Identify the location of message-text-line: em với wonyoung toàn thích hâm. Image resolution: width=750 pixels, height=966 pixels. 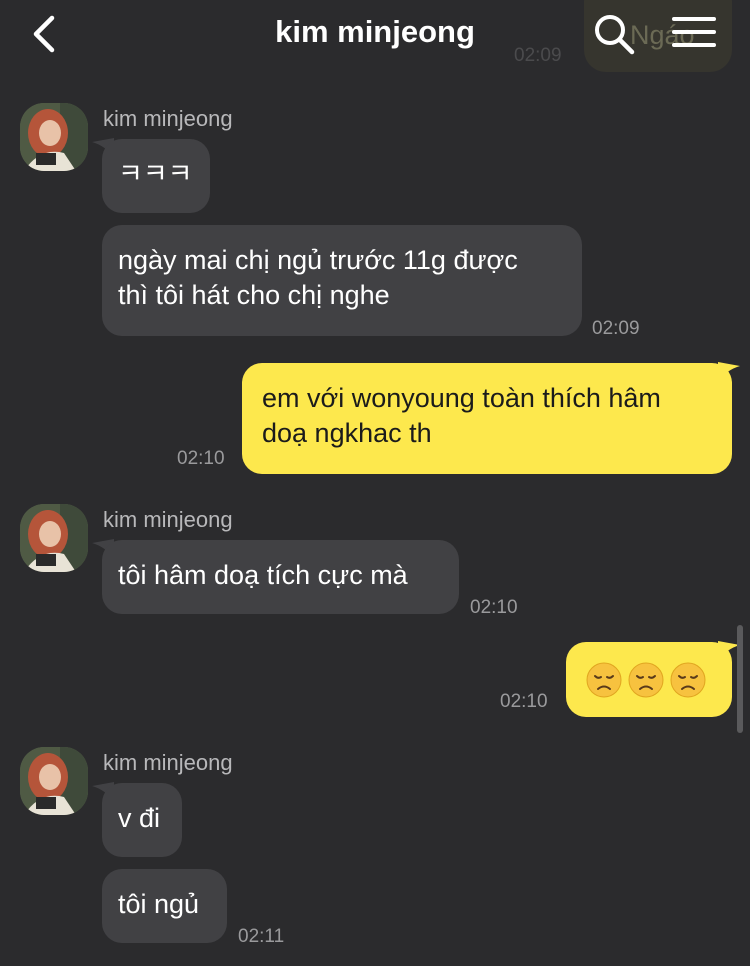
(461, 398).